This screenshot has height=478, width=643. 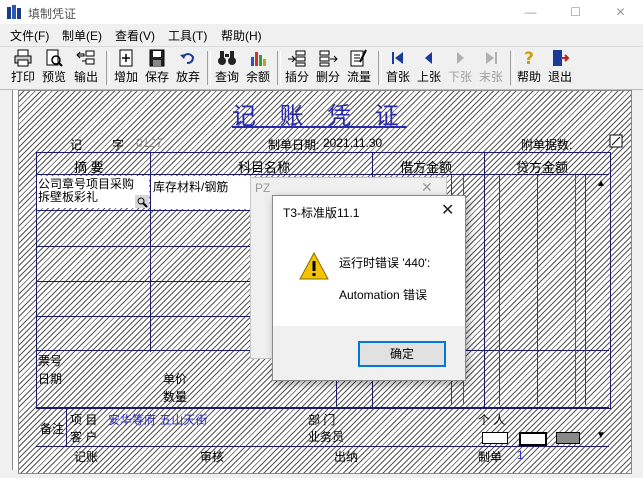 What do you see at coordinates (50, 361) in the screenshot?
I see `bill-no-label: 票号` at bounding box center [50, 361].